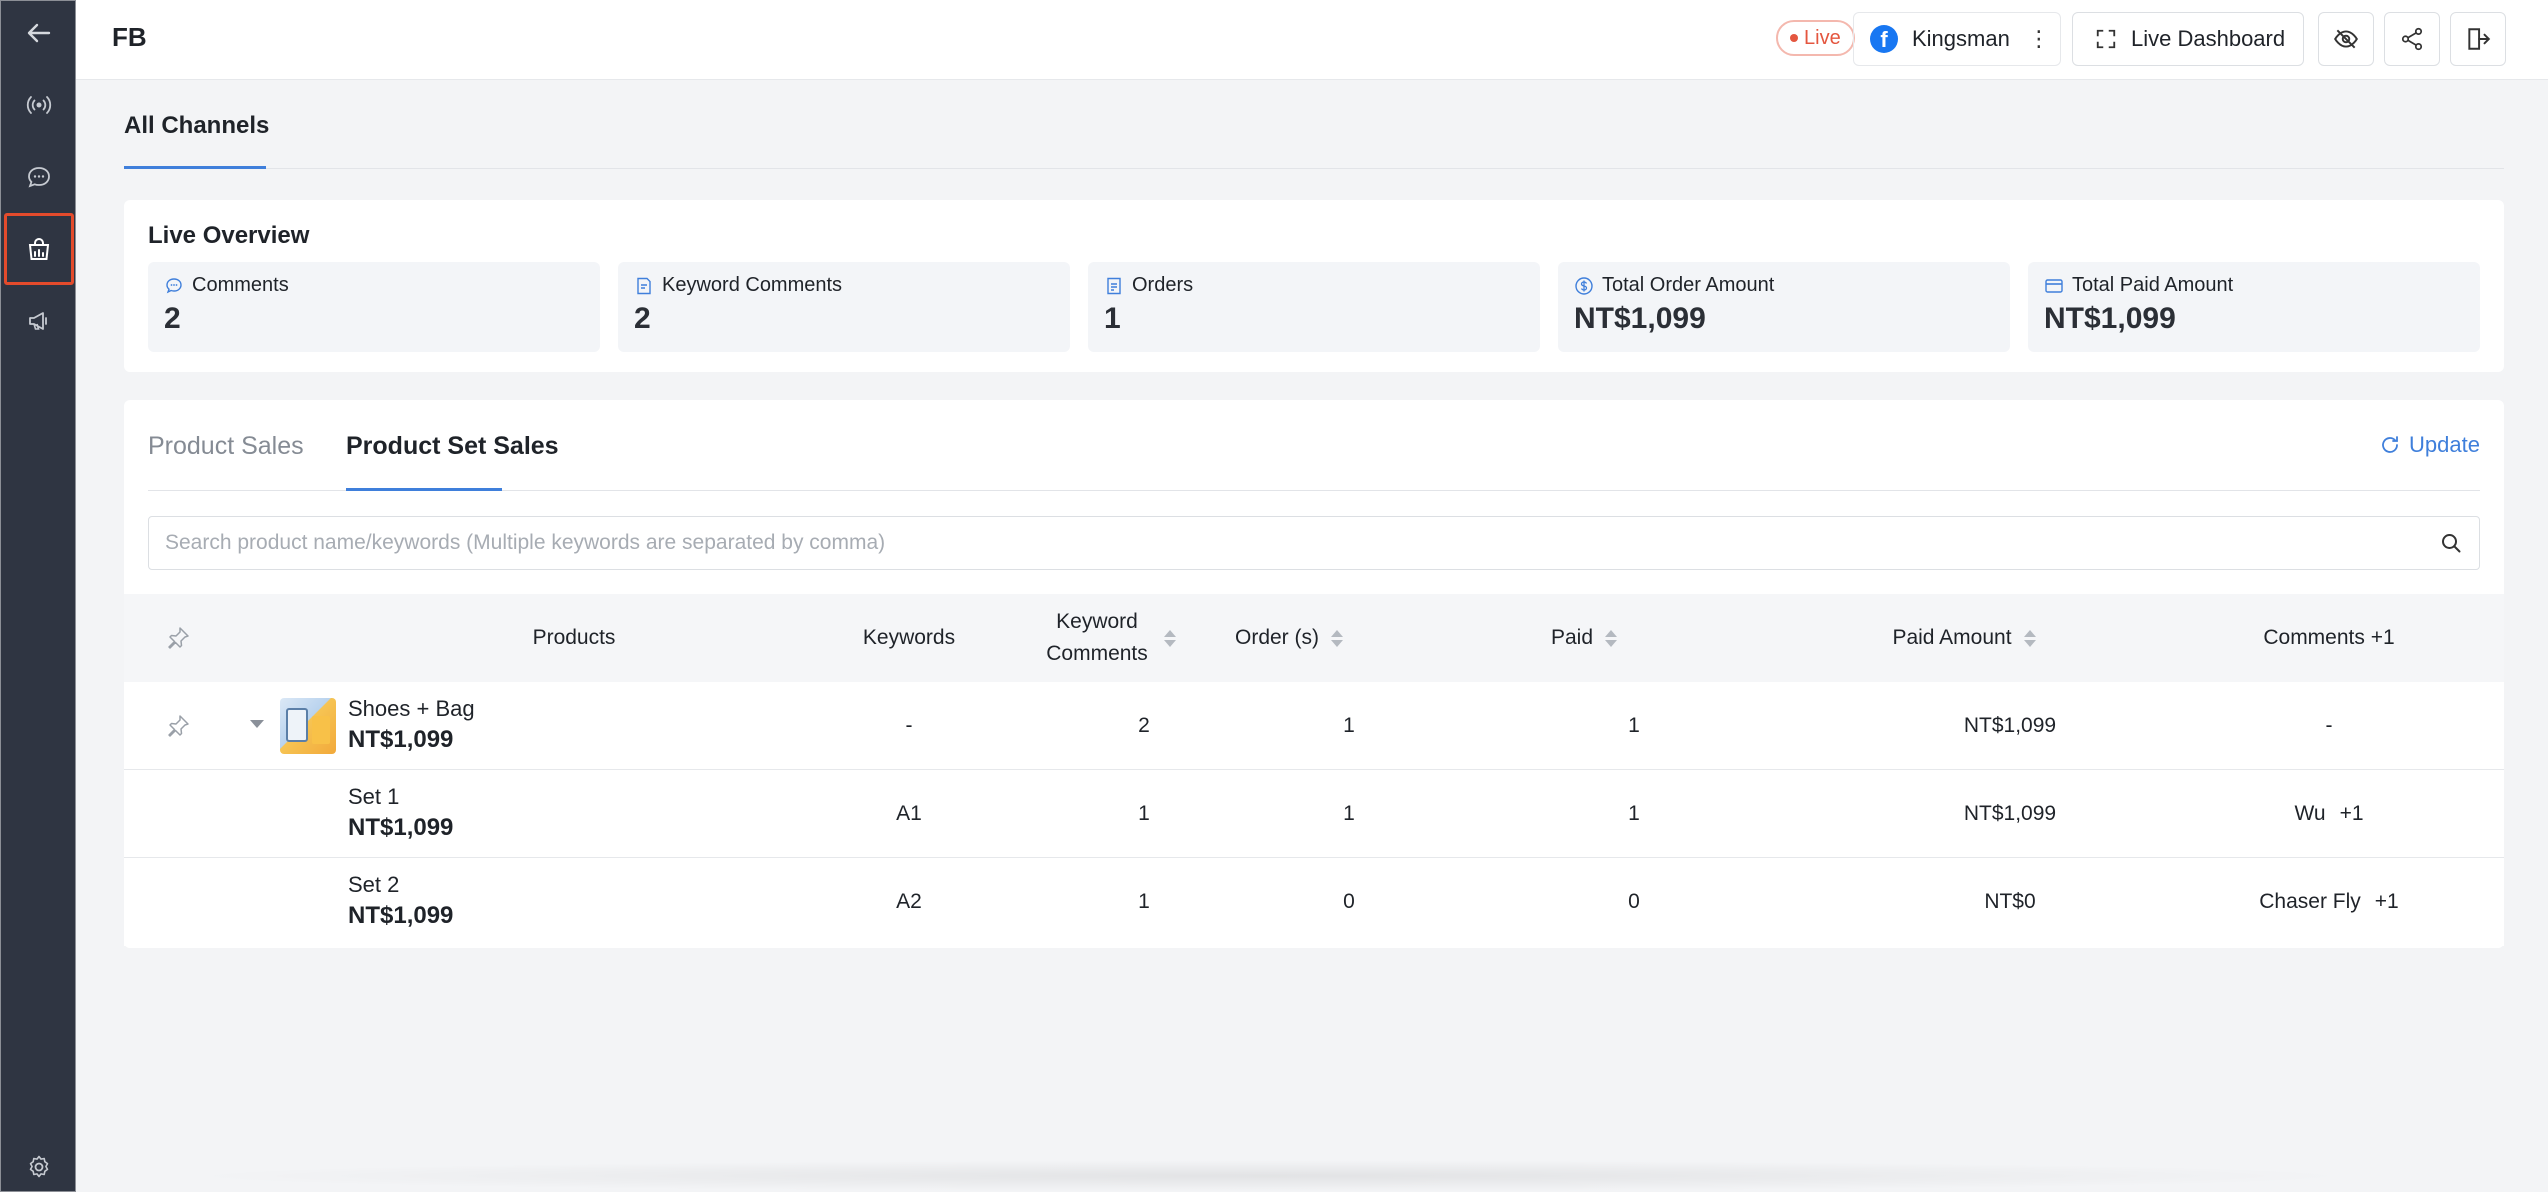  What do you see at coordinates (400, 901) in the screenshot?
I see `product-info: Set 2 NT$1,099` at bounding box center [400, 901].